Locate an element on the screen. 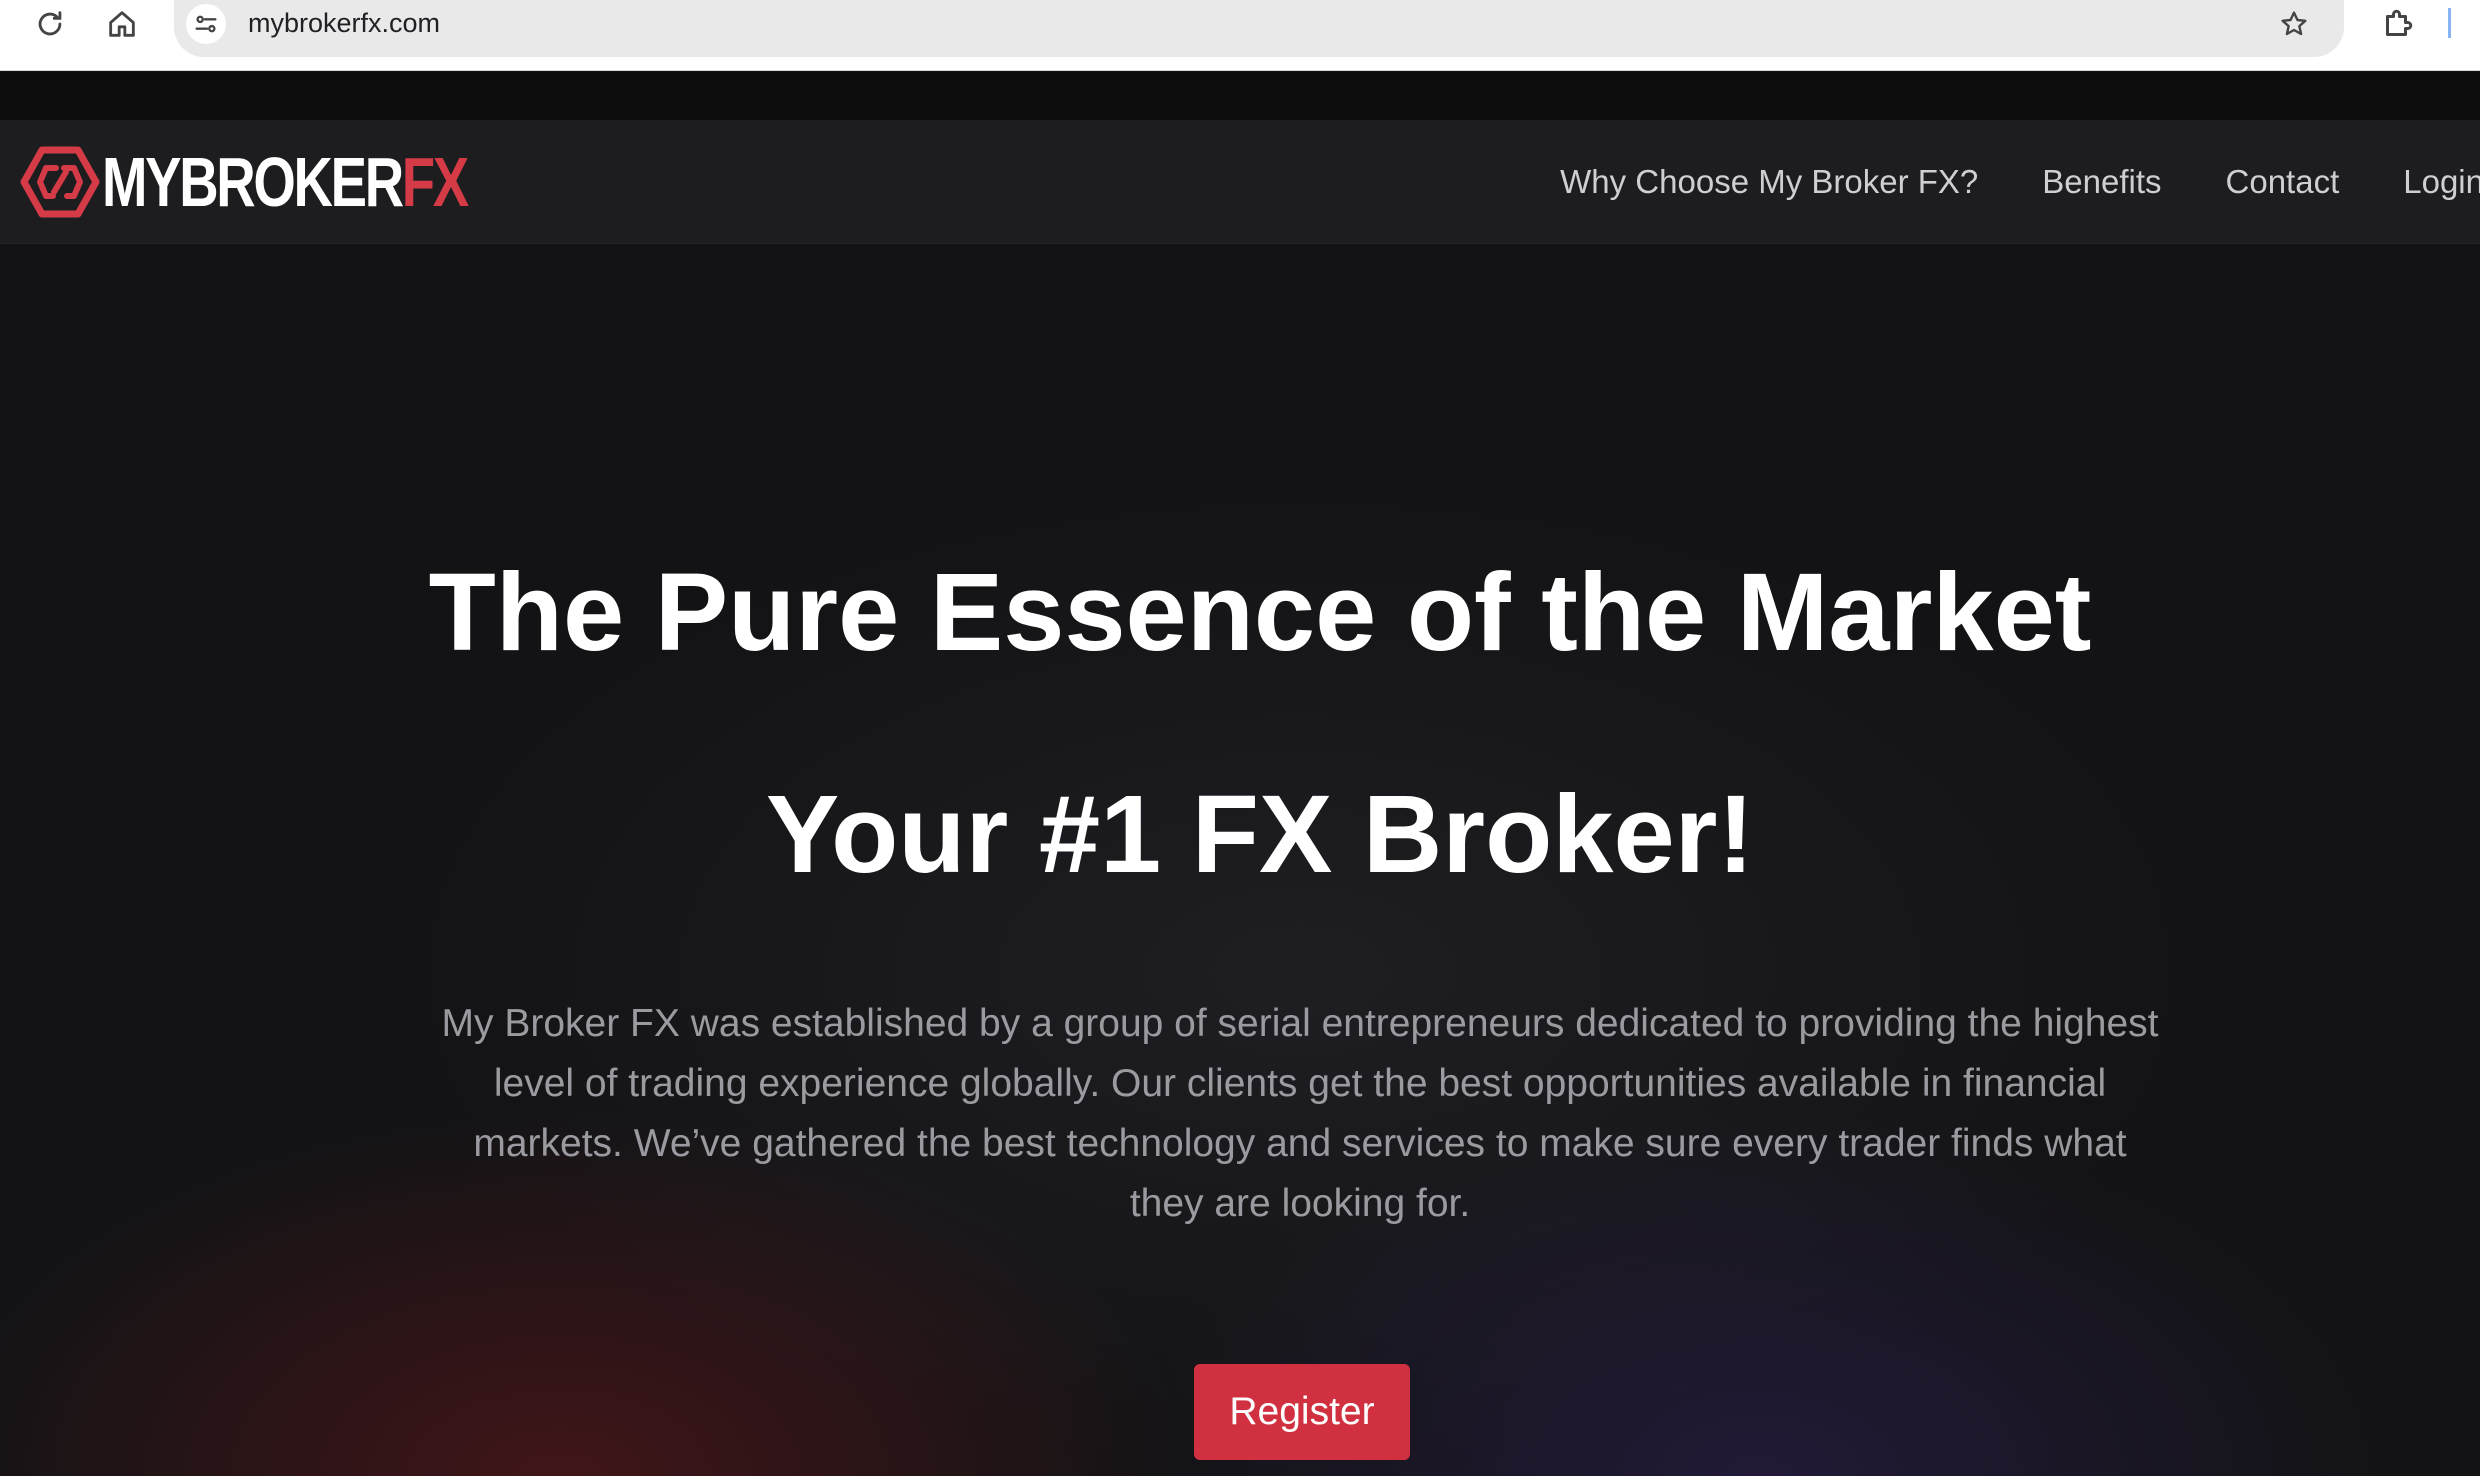 The height and width of the screenshot is (1476, 2480). logo-wordmark: MYBROKERFX is located at coordinates (285, 182).